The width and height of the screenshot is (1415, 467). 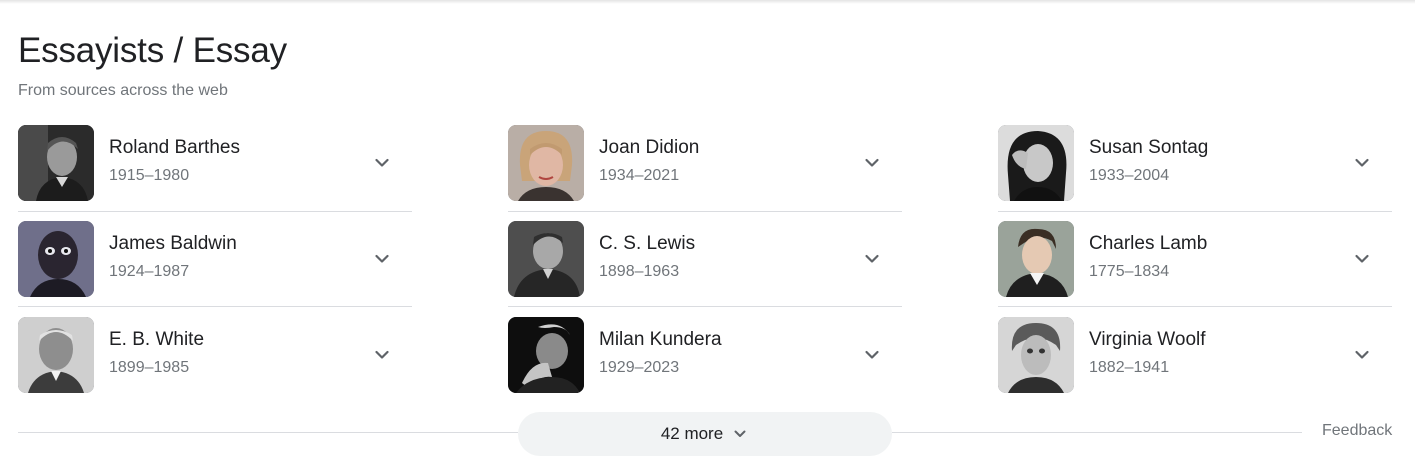 What do you see at coordinates (157, 339) in the screenshot?
I see `essayist-name: E. B. White` at bounding box center [157, 339].